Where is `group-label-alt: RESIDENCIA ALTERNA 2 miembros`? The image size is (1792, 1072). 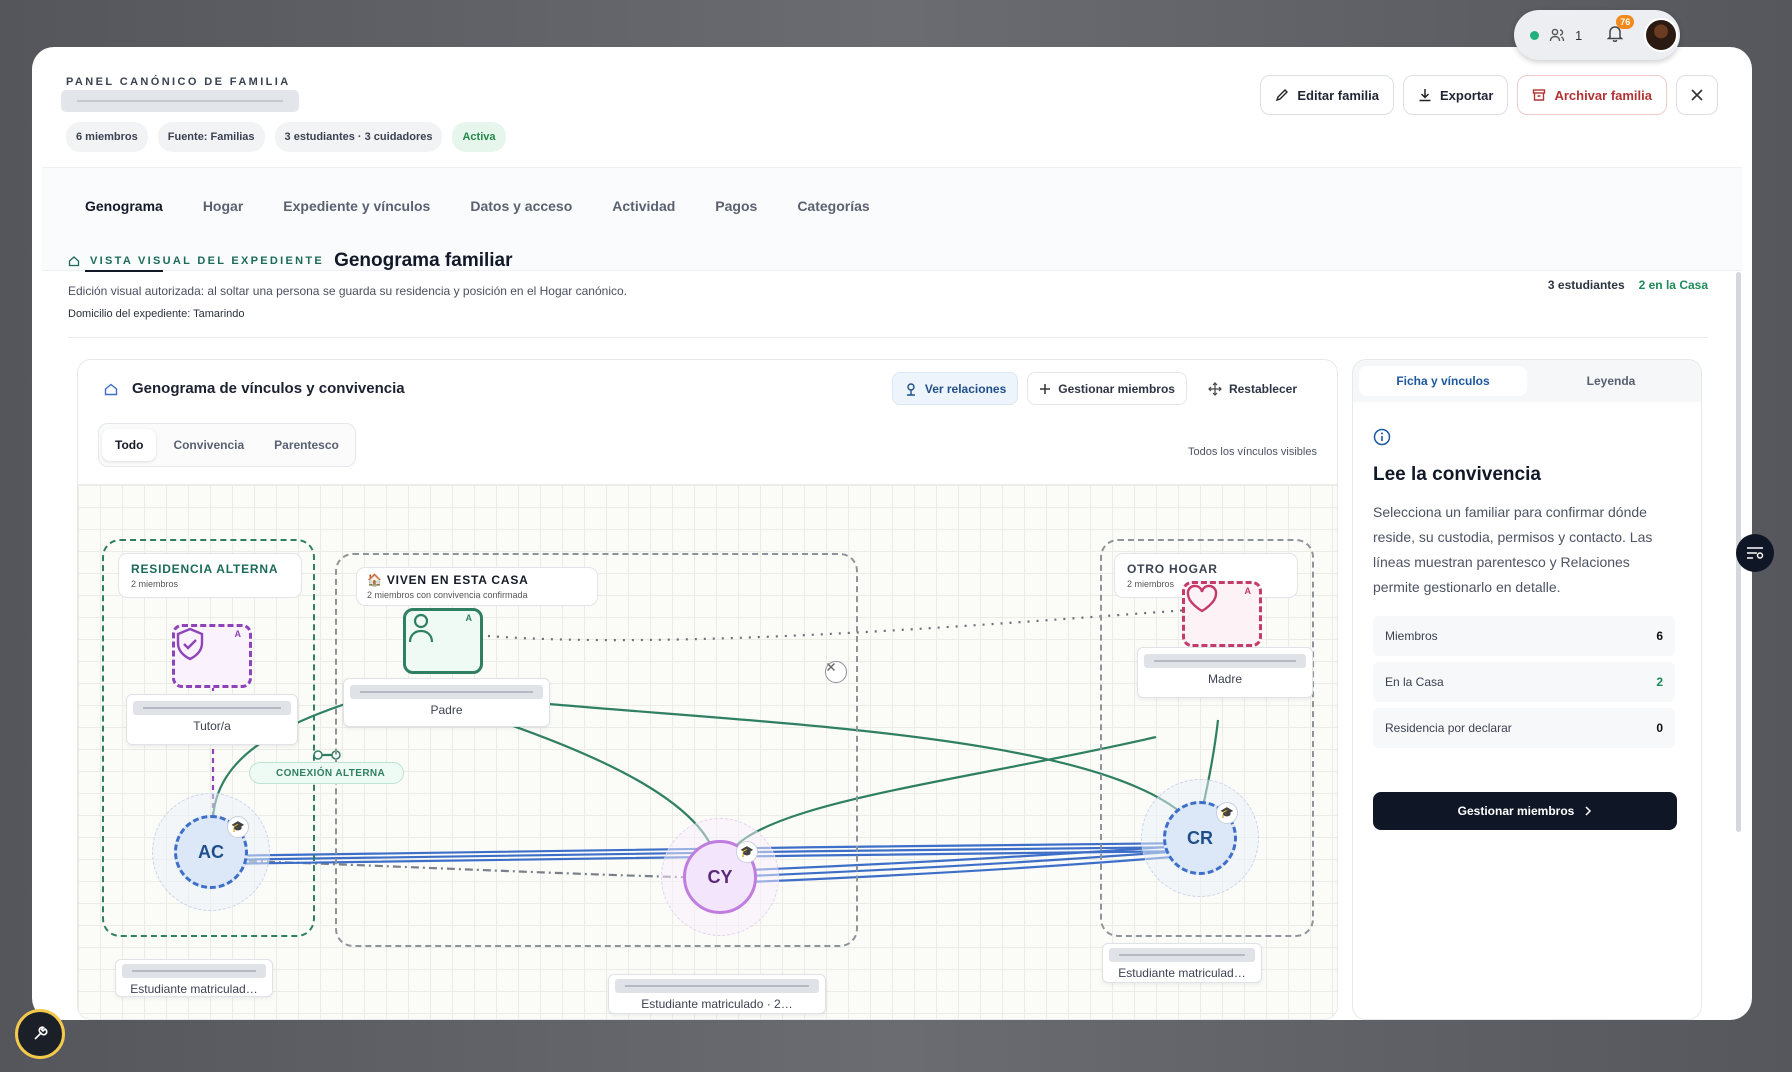 group-label-alt: RESIDENCIA ALTERNA 2 miembros is located at coordinates (210, 575).